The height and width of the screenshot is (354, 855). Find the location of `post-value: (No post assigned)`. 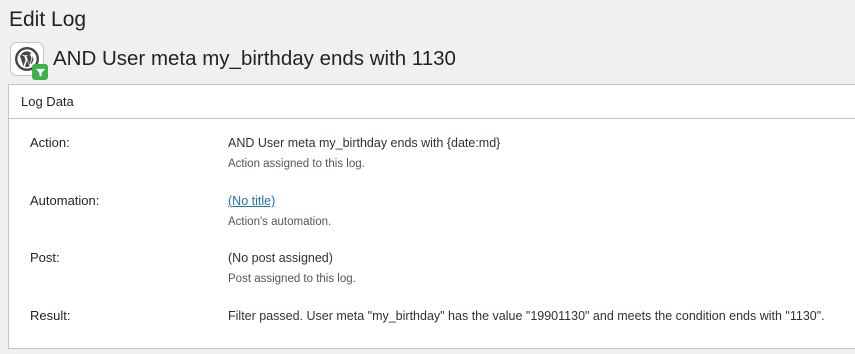

post-value: (No post assigned) is located at coordinates (280, 258).